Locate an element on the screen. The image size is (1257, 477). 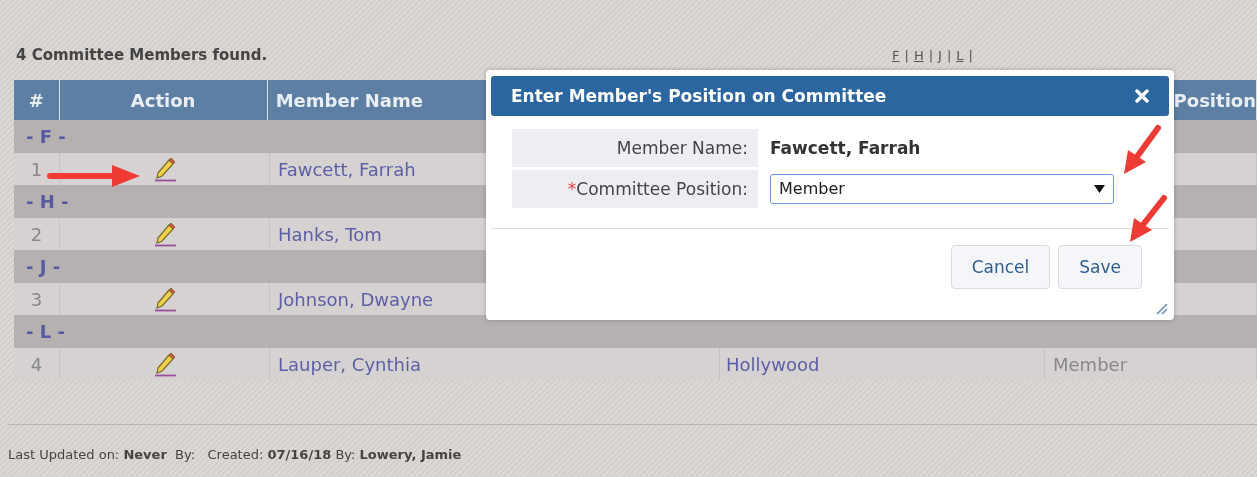
table-cell: Hollywood is located at coordinates (773, 364).